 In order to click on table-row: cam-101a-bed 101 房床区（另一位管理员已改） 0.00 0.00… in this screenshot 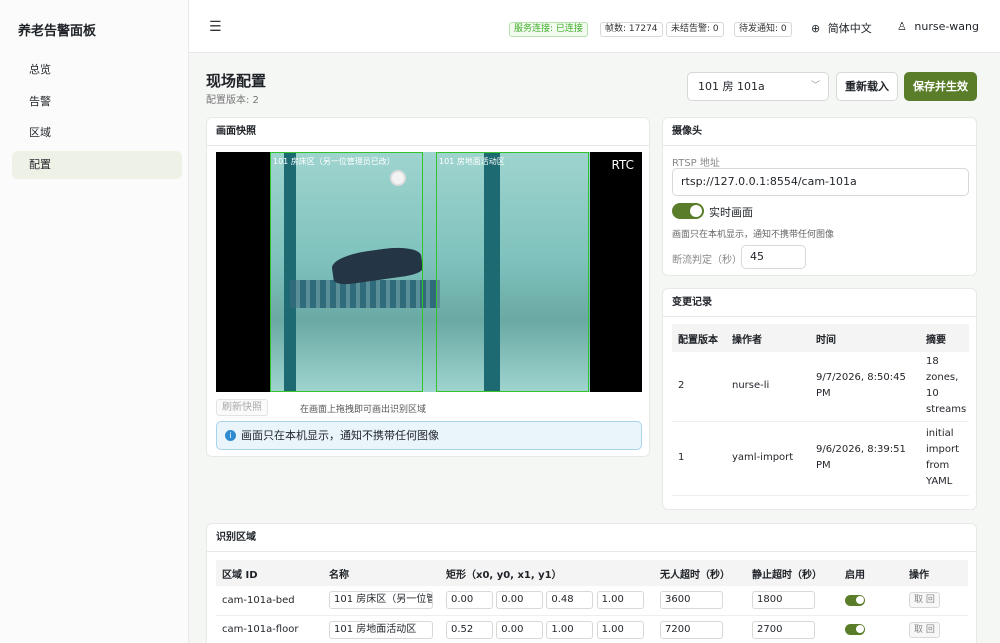, I will do `click(592, 601)`.